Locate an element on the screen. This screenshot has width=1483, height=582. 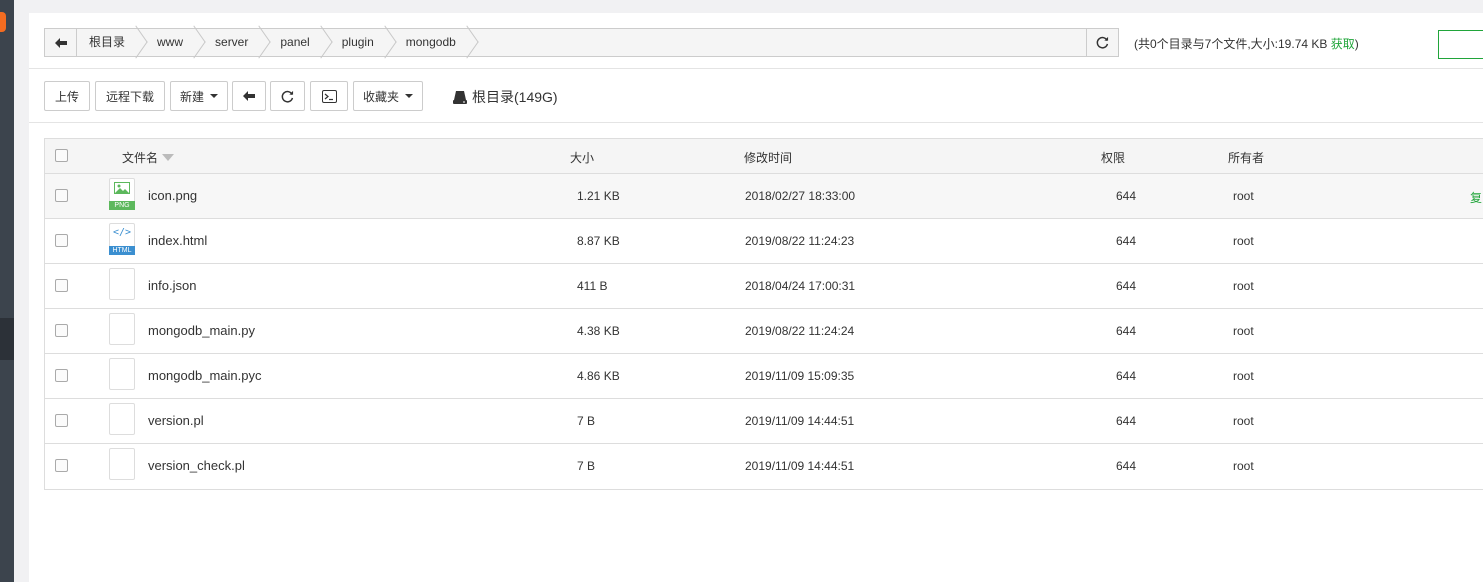
arrow-left-icon is located at coordinates (249, 96).